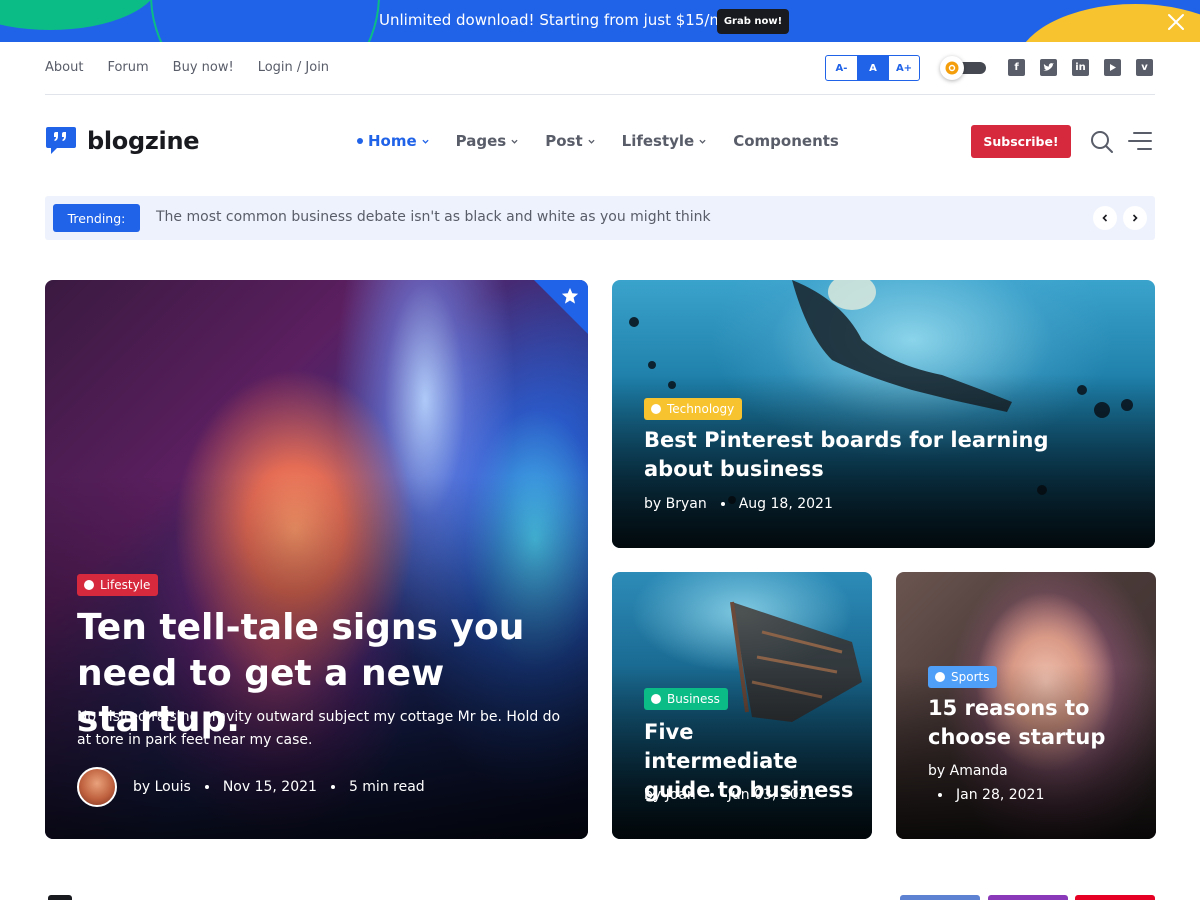 The image size is (1200, 900). What do you see at coordinates (97, 787) in the screenshot?
I see `avatar` at bounding box center [97, 787].